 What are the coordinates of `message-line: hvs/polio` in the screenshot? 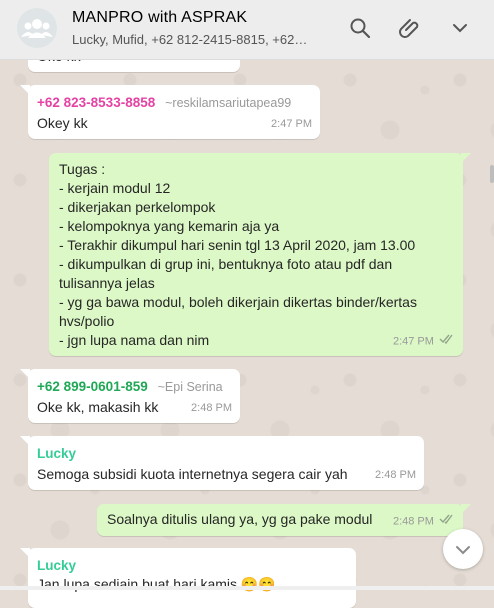 It's located at (87, 321).